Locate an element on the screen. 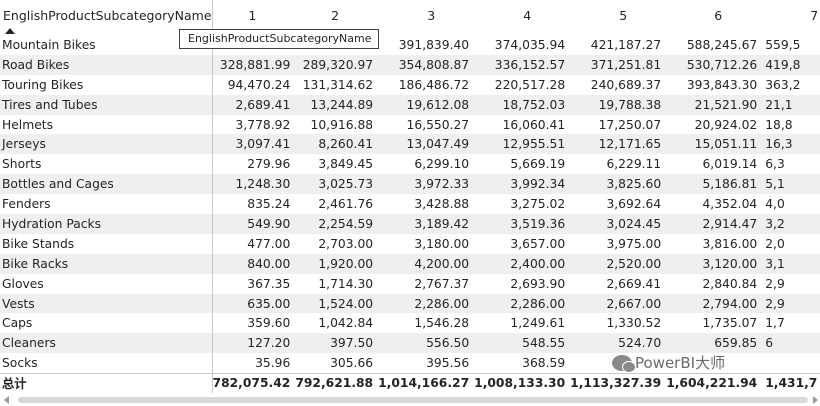 This screenshot has height=406, width=820. value-cell: 4,200.00 is located at coordinates (426, 263).